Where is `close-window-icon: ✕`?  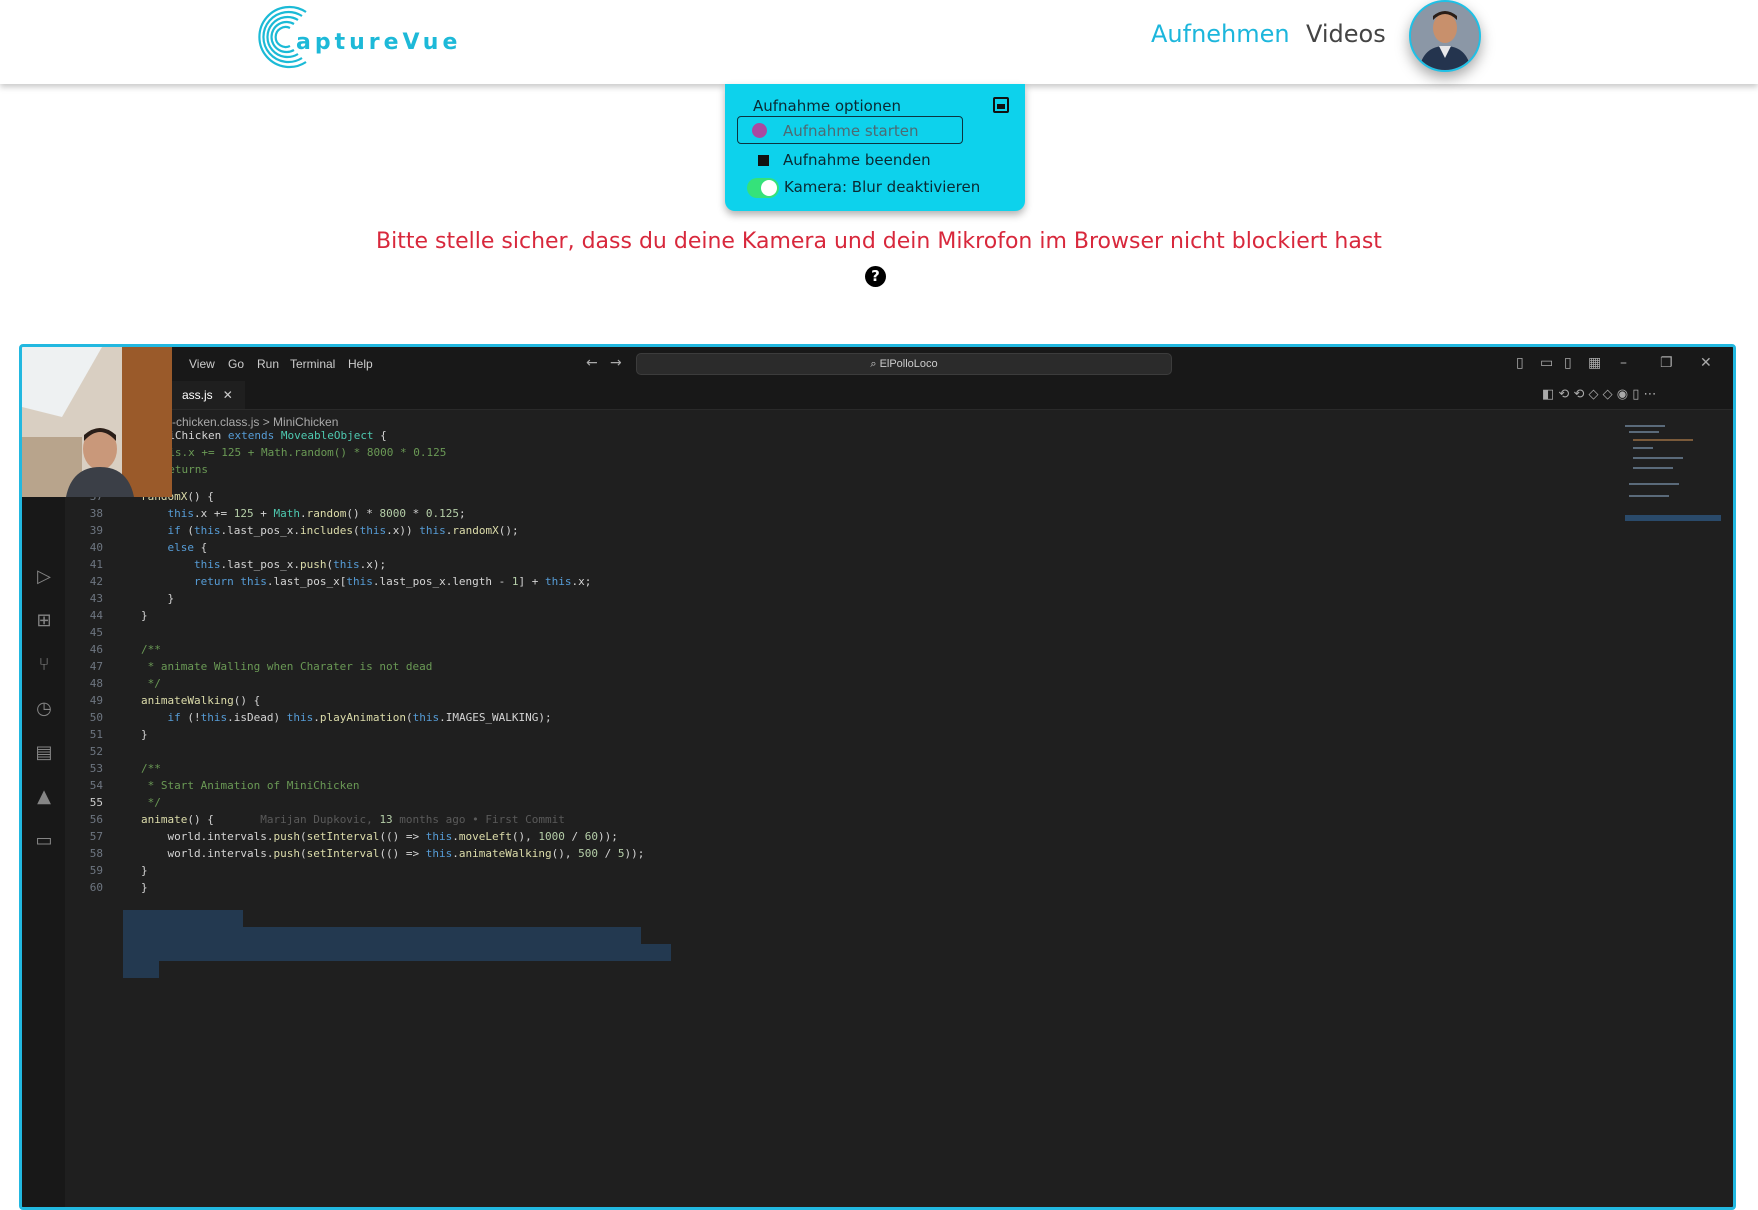 close-window-icon: ✕ is located at coordinates (1706, 363).